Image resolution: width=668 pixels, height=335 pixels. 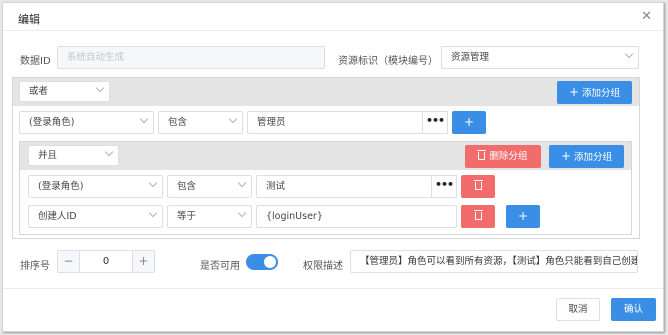 What do you see at coordinates (191, 57) in the screenshot?
I see `data-id-input: 系统自动生成` at bounding box center [191, 57].